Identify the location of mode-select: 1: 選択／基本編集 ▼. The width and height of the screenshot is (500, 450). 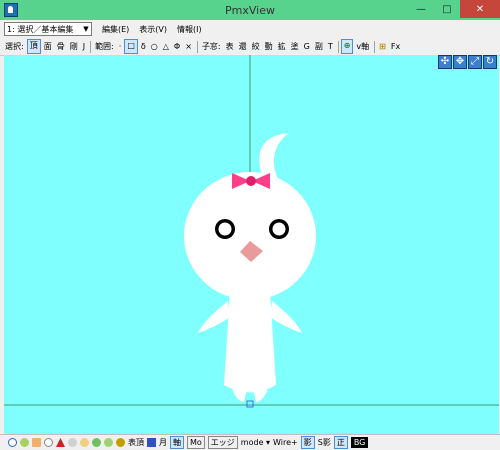
(48, 29).